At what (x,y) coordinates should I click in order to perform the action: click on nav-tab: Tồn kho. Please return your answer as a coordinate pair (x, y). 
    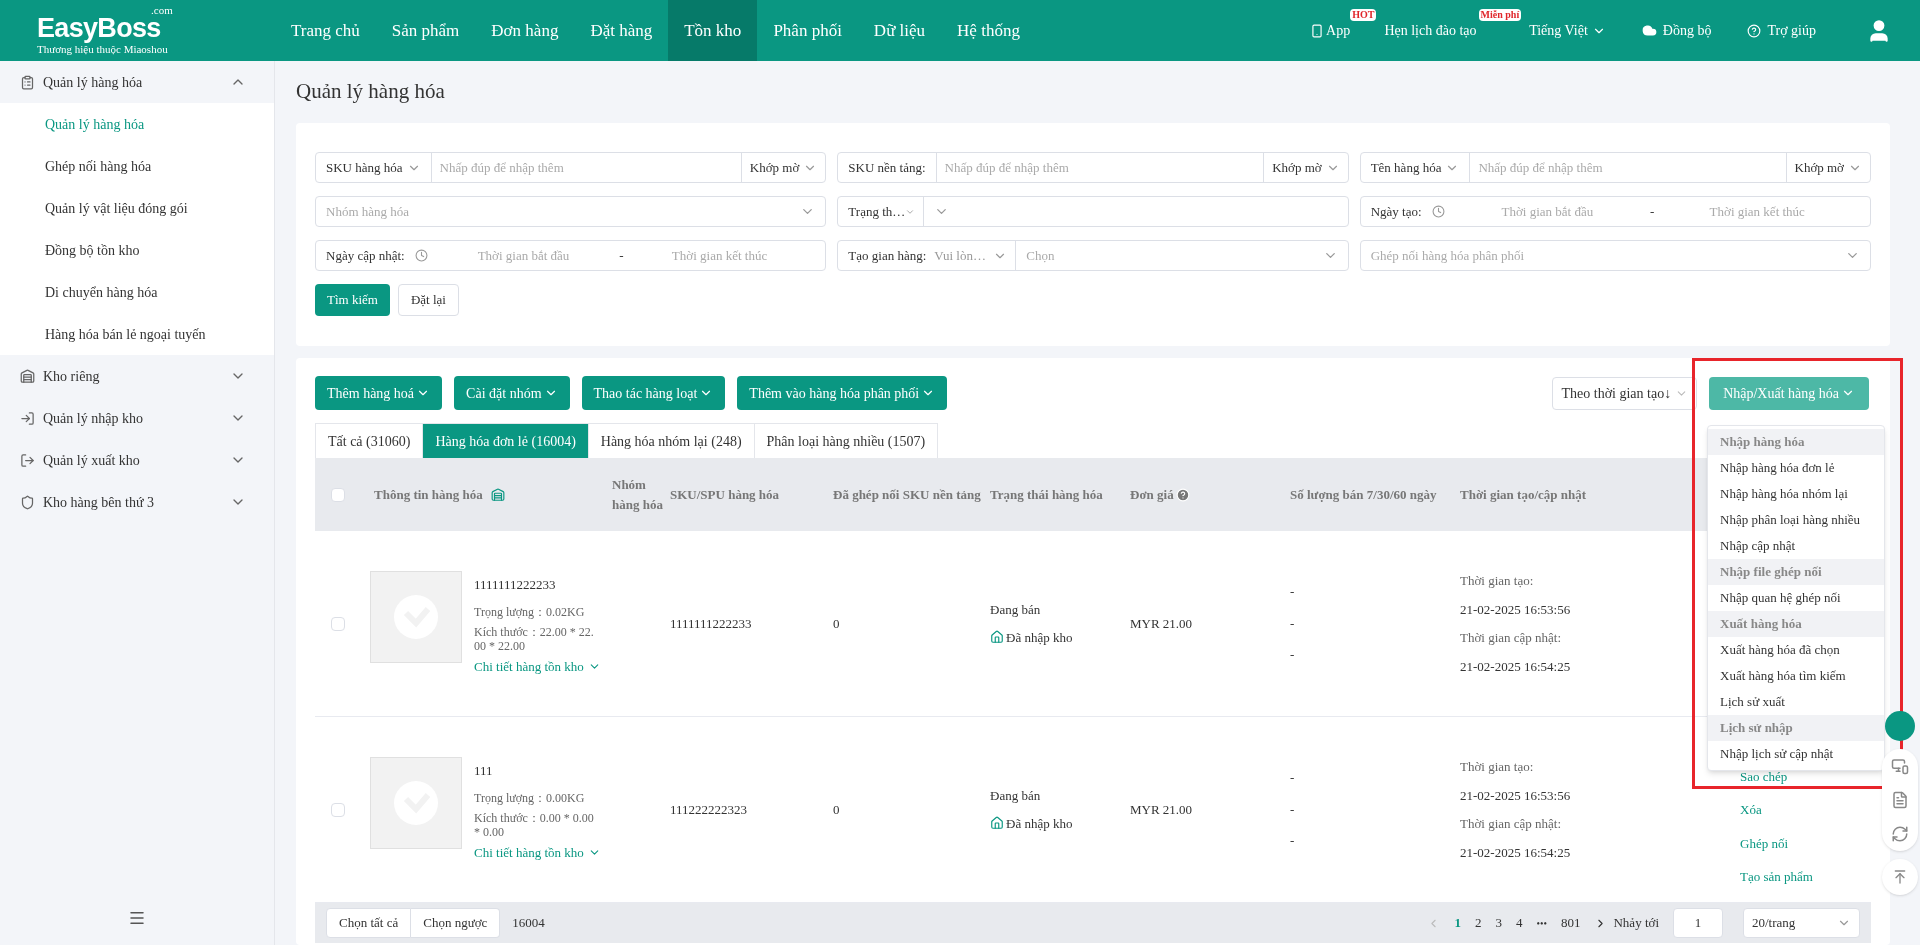
    Looking at the image, I should click on (713, 30).